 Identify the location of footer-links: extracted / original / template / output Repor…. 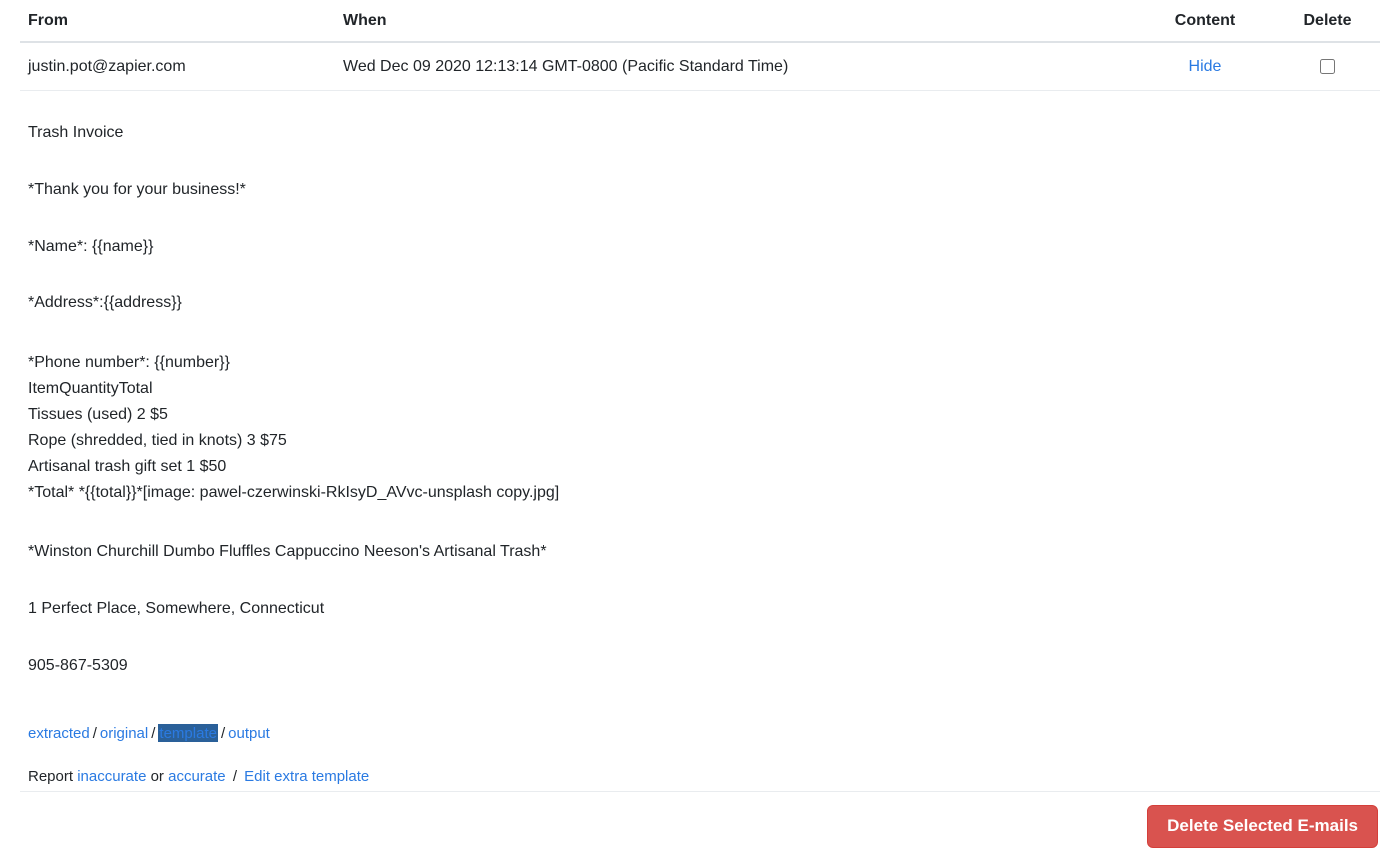
(700, 755).